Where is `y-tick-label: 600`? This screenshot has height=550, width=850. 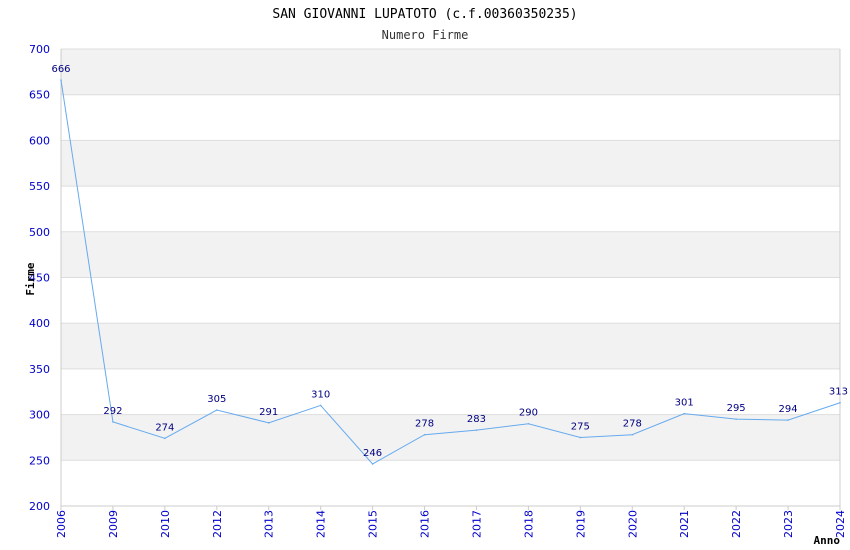 y-tick-label: 600 is located at coordinates (39, 140).